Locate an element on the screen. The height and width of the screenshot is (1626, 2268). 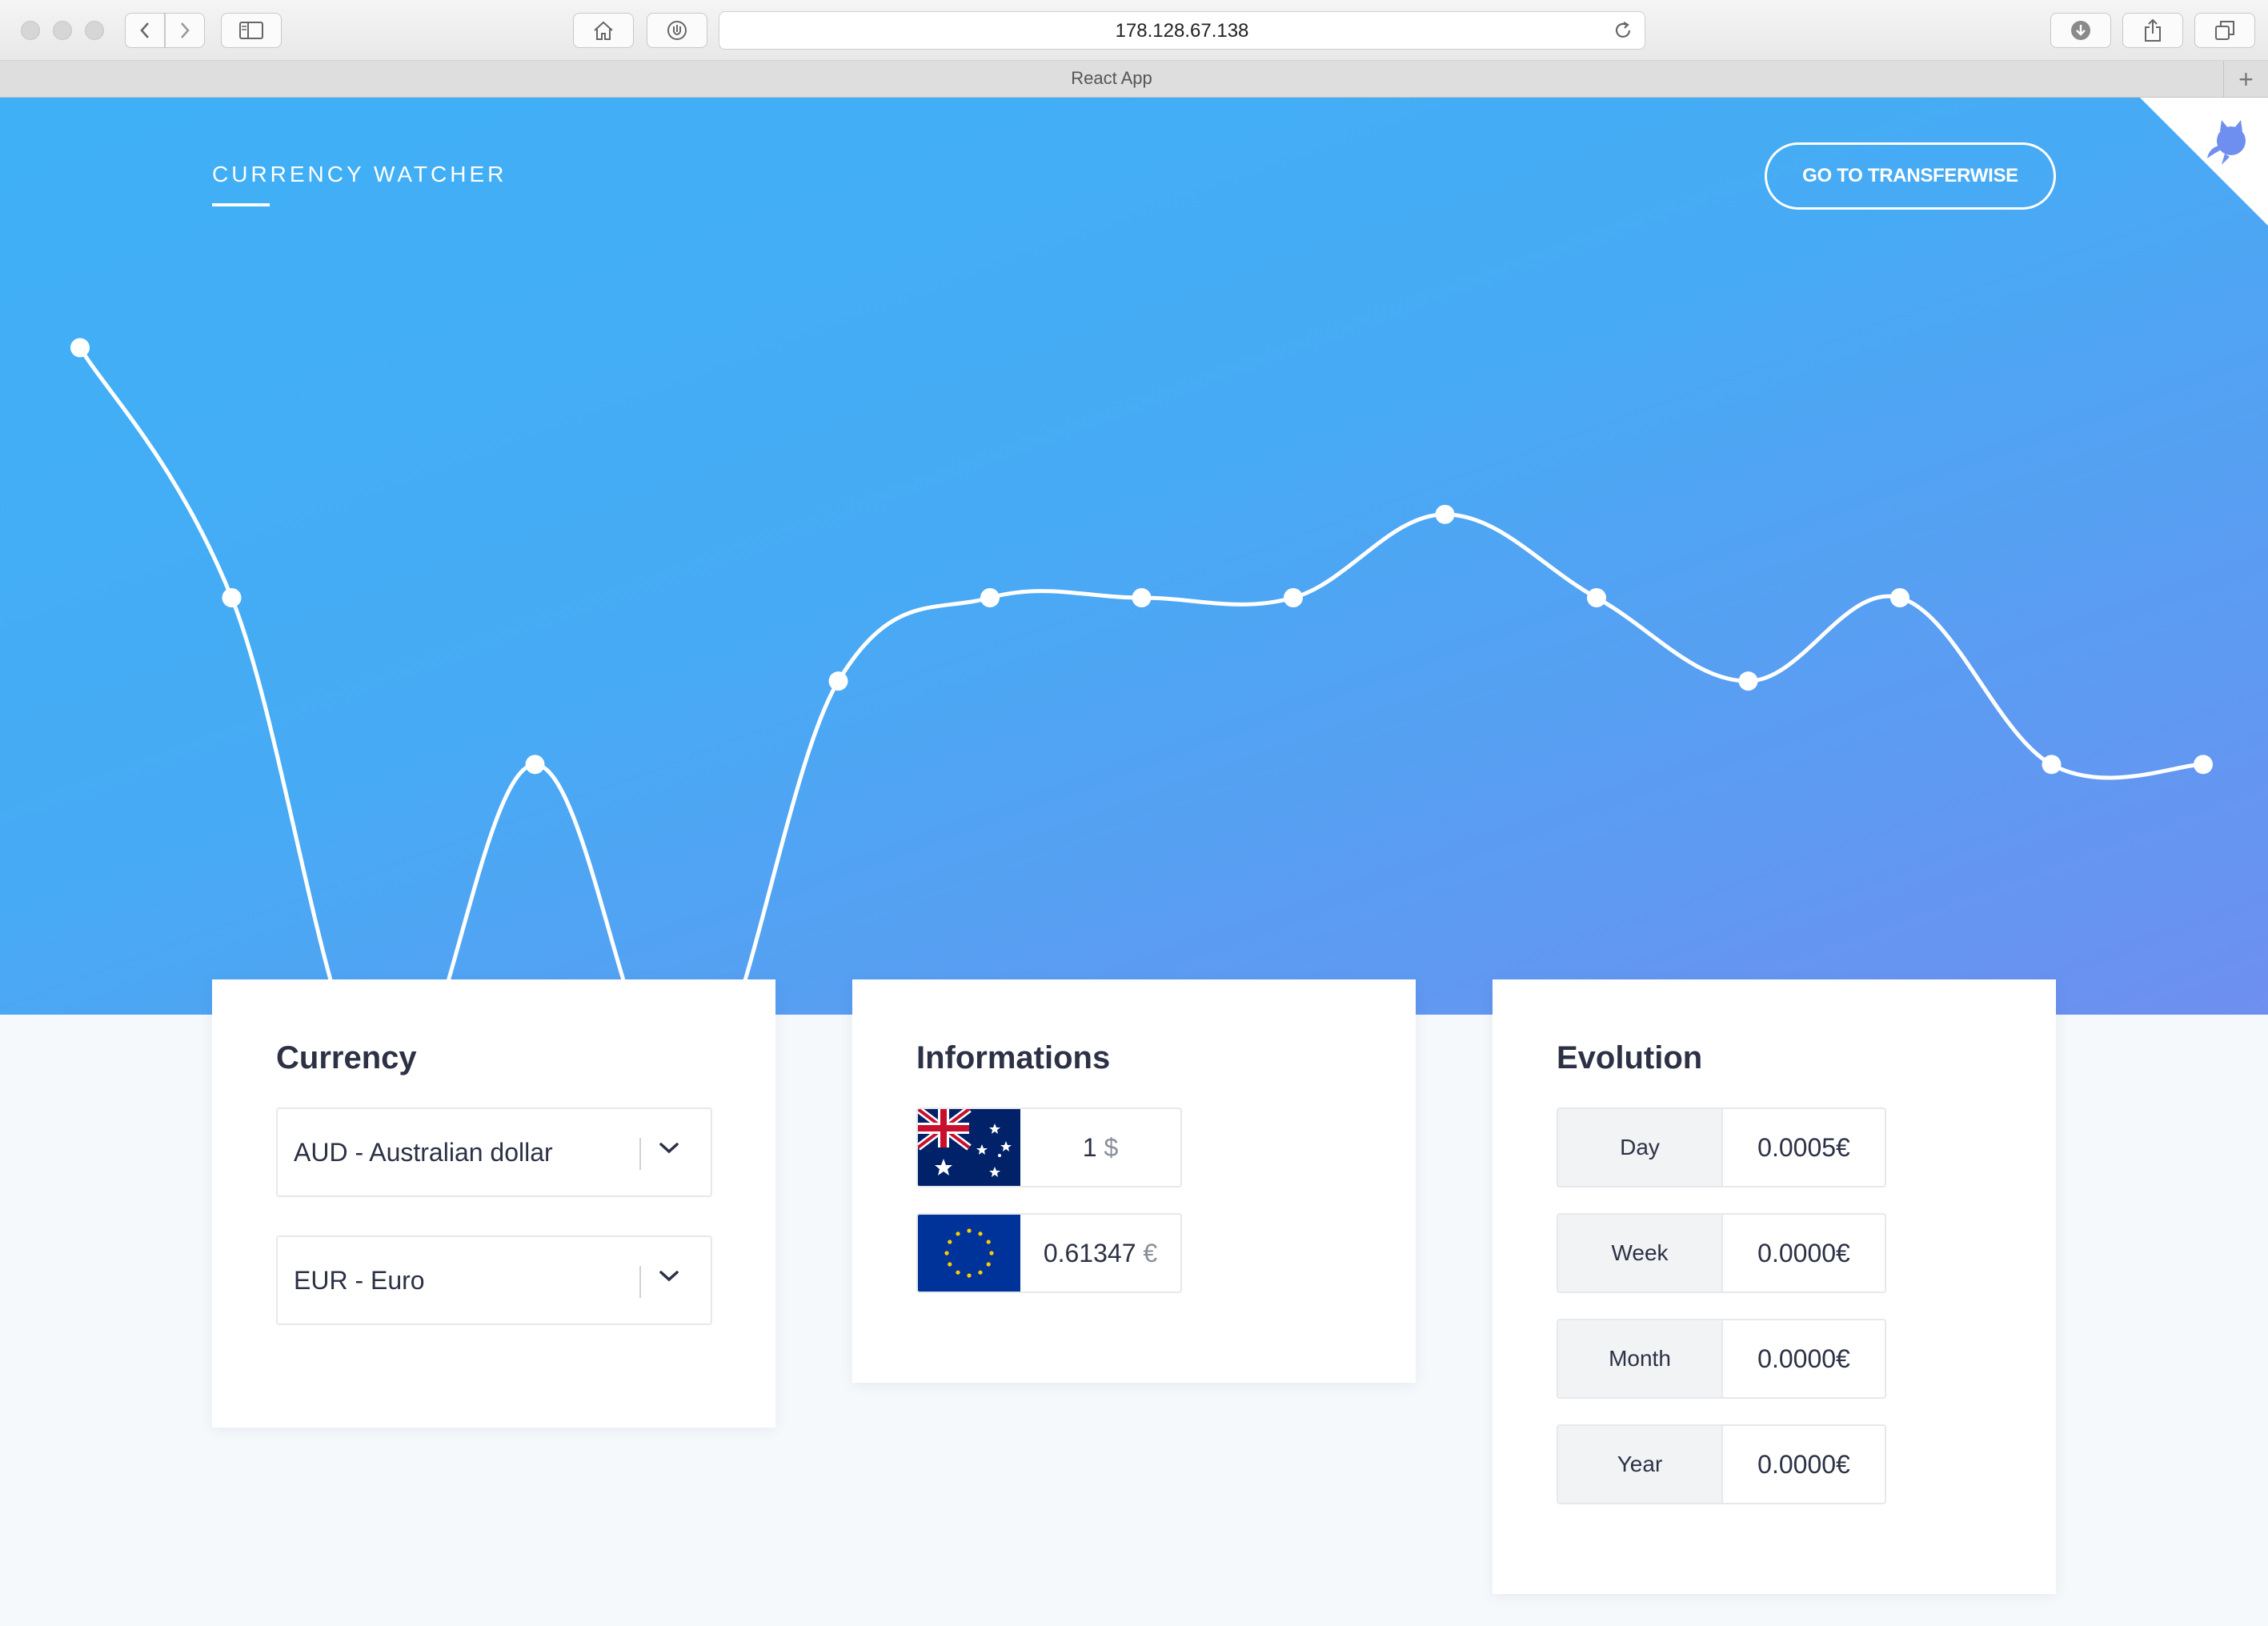
from-currency-select: AUD - Australian dollar is located at coordinates (494, 1152).